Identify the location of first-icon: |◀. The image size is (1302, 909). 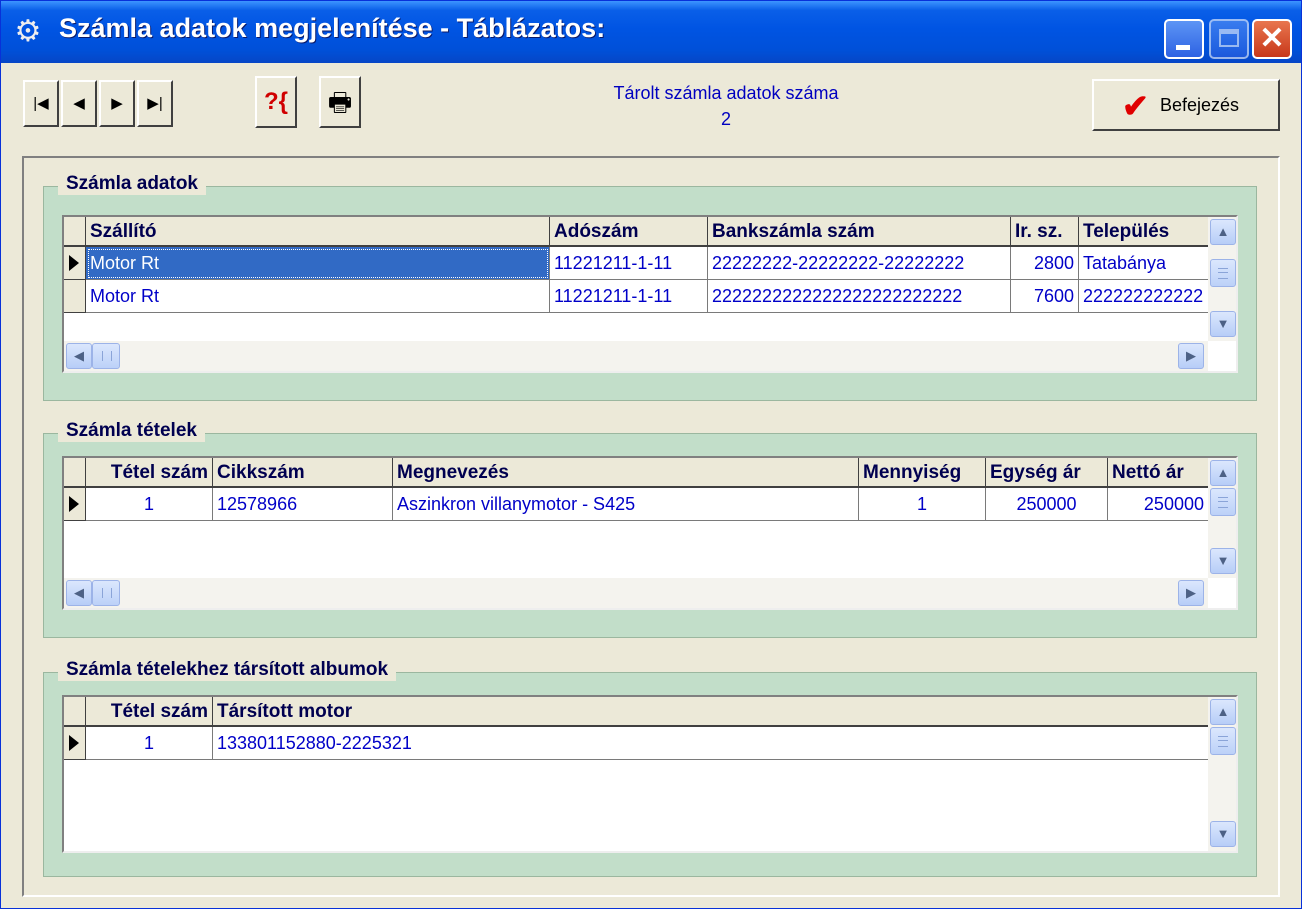
(41, 103).